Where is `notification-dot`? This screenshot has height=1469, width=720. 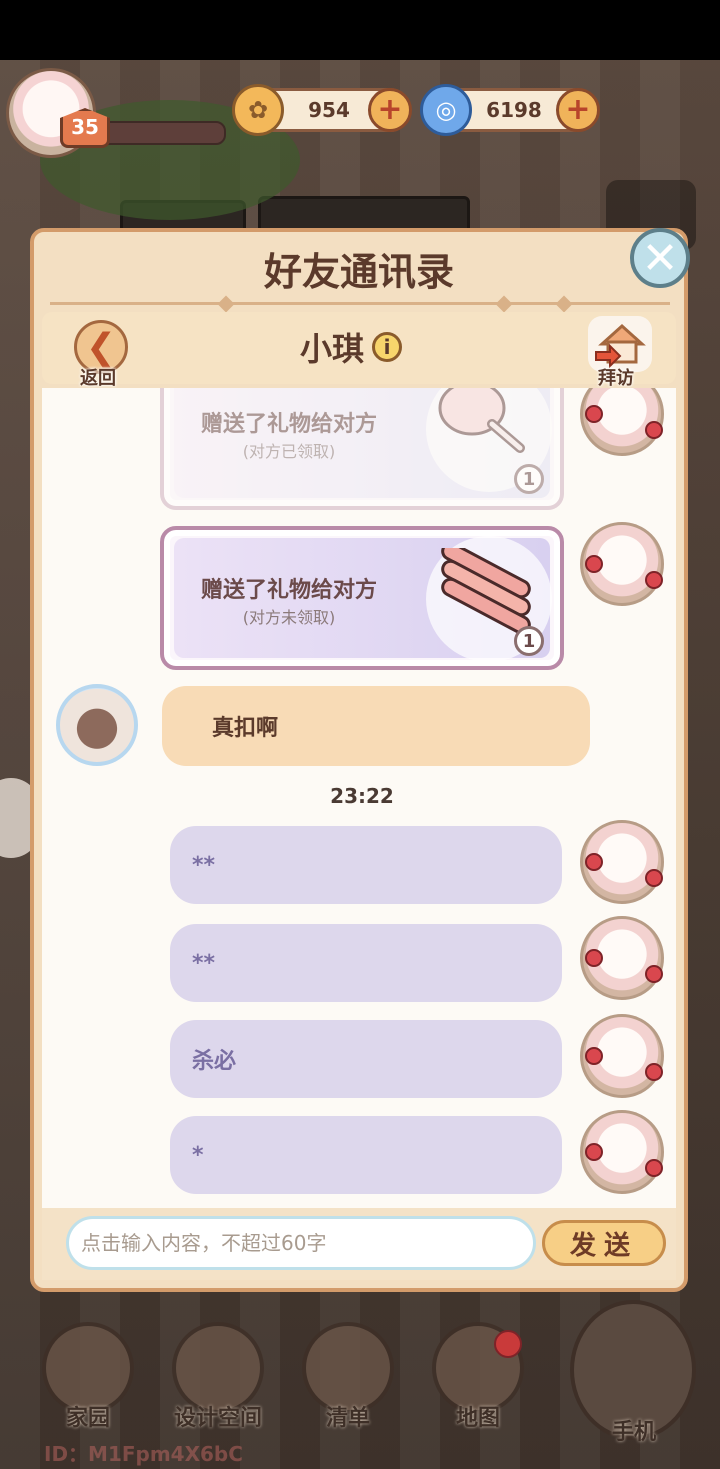 notification-dot is located at coordinates (508, 1344).